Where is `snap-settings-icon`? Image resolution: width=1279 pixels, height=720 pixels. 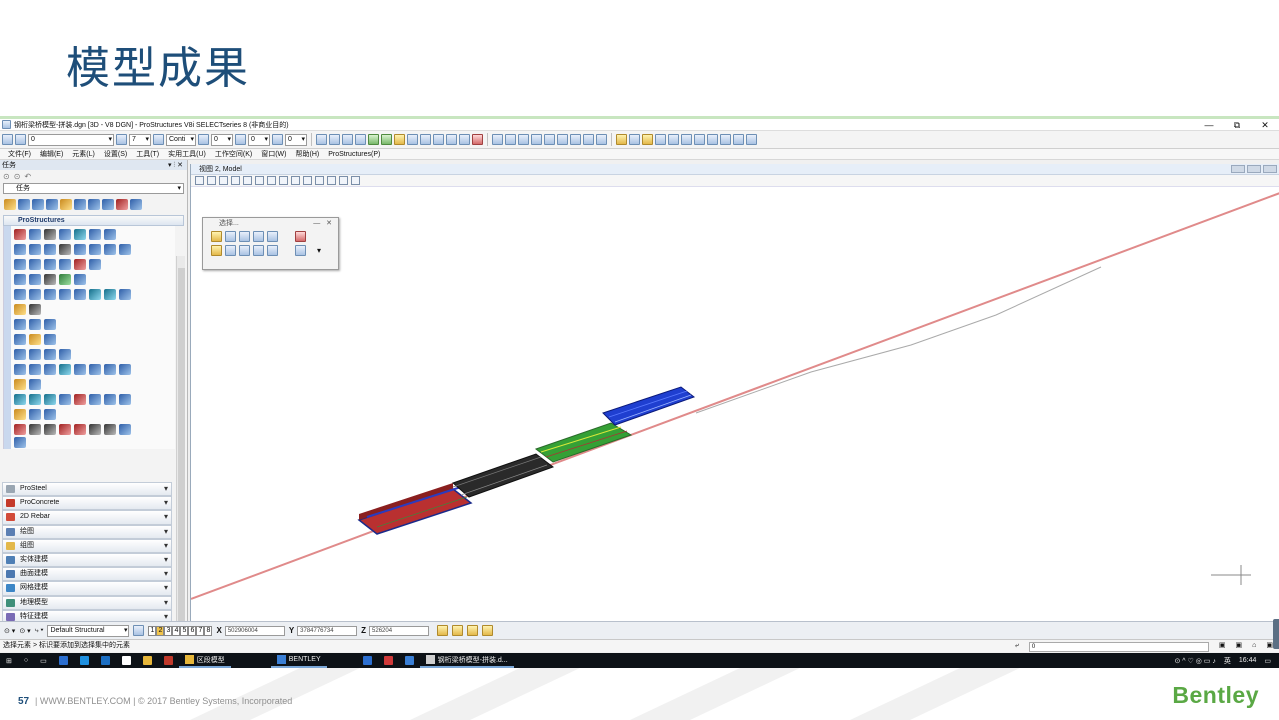
snap-settings-icon is located at coordinates (751, 139).